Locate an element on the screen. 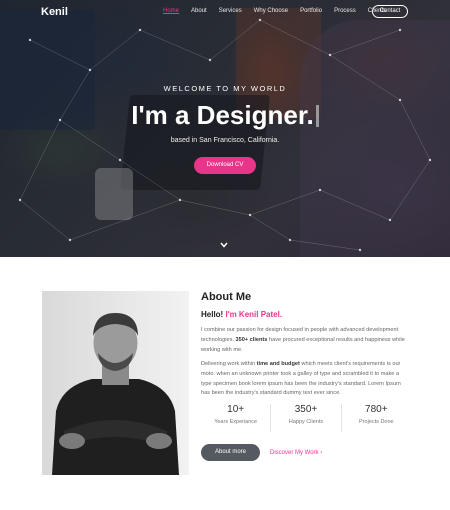 This screenshot has width=450, height=510. greeting-name: I'm Kenil Patel. is located at coordinates (254, 314).